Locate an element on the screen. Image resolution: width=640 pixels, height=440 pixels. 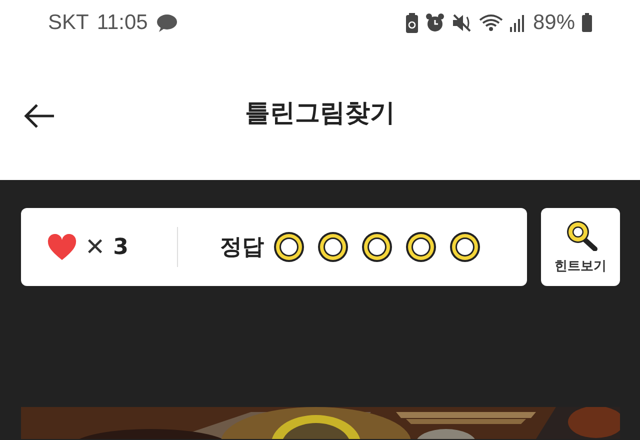
battery-percent: 89% is located at coordinates (553, 22).